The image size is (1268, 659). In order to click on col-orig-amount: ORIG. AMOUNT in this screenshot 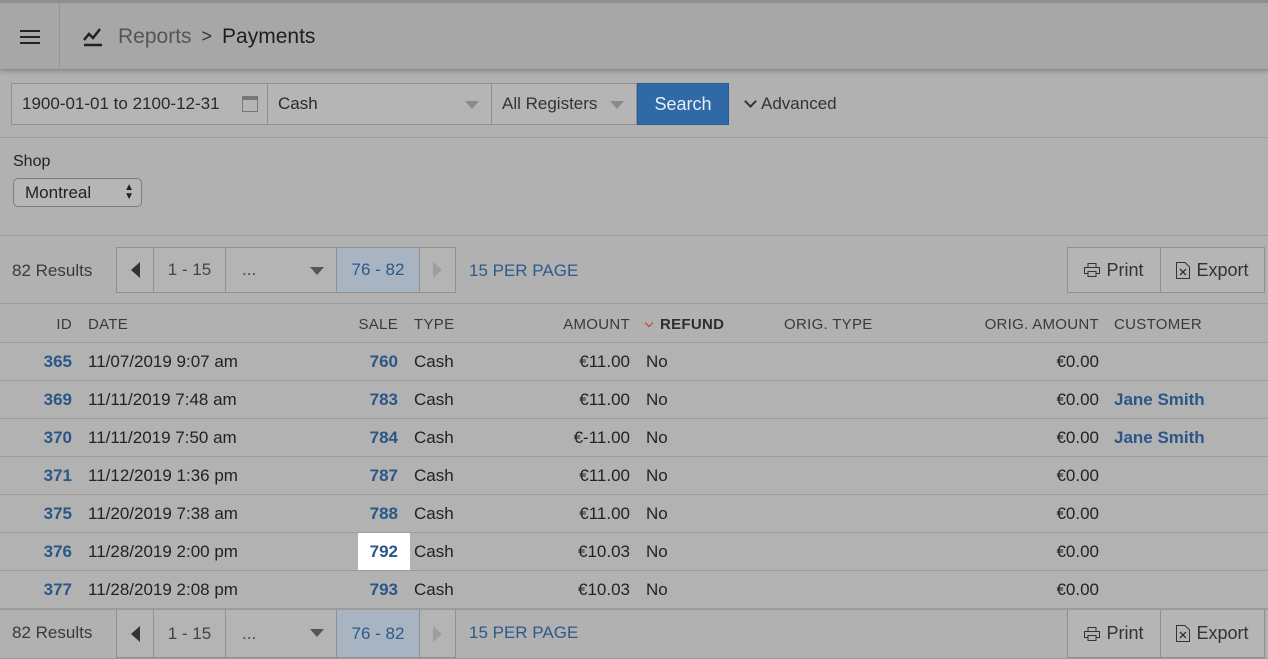, I will do `click(1042, 324)`.